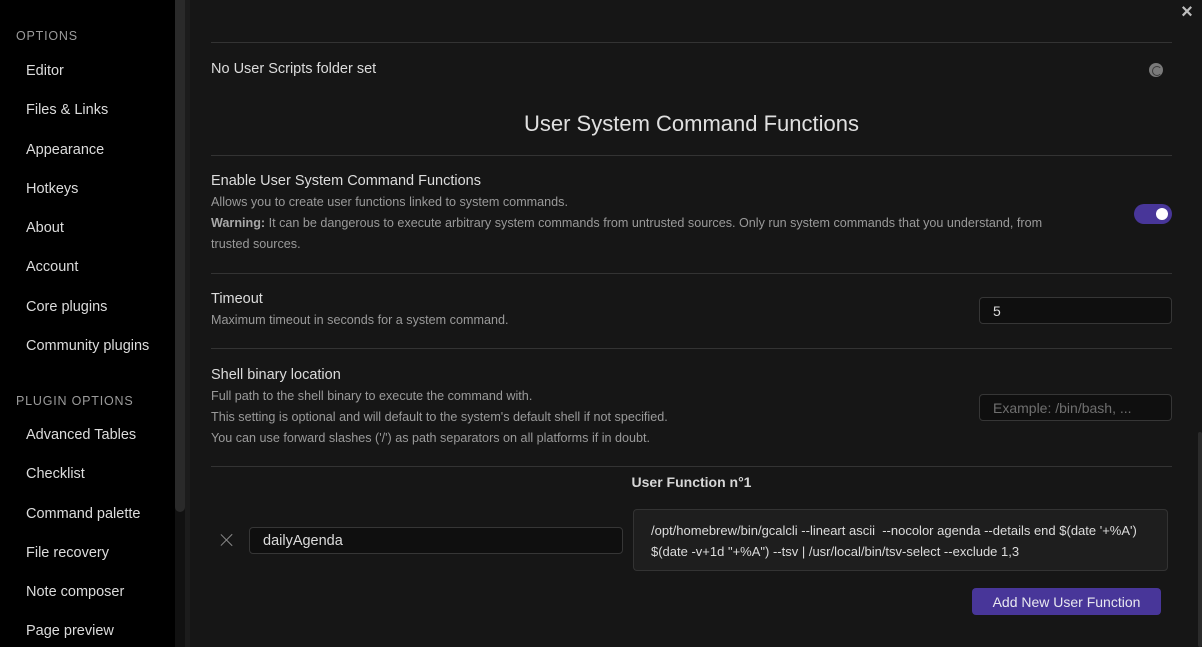 Image resolution: width=1202 pixels, height=647 pixels. I want to click on add-user-function-button: Add New User Function, so click(1066, 601).